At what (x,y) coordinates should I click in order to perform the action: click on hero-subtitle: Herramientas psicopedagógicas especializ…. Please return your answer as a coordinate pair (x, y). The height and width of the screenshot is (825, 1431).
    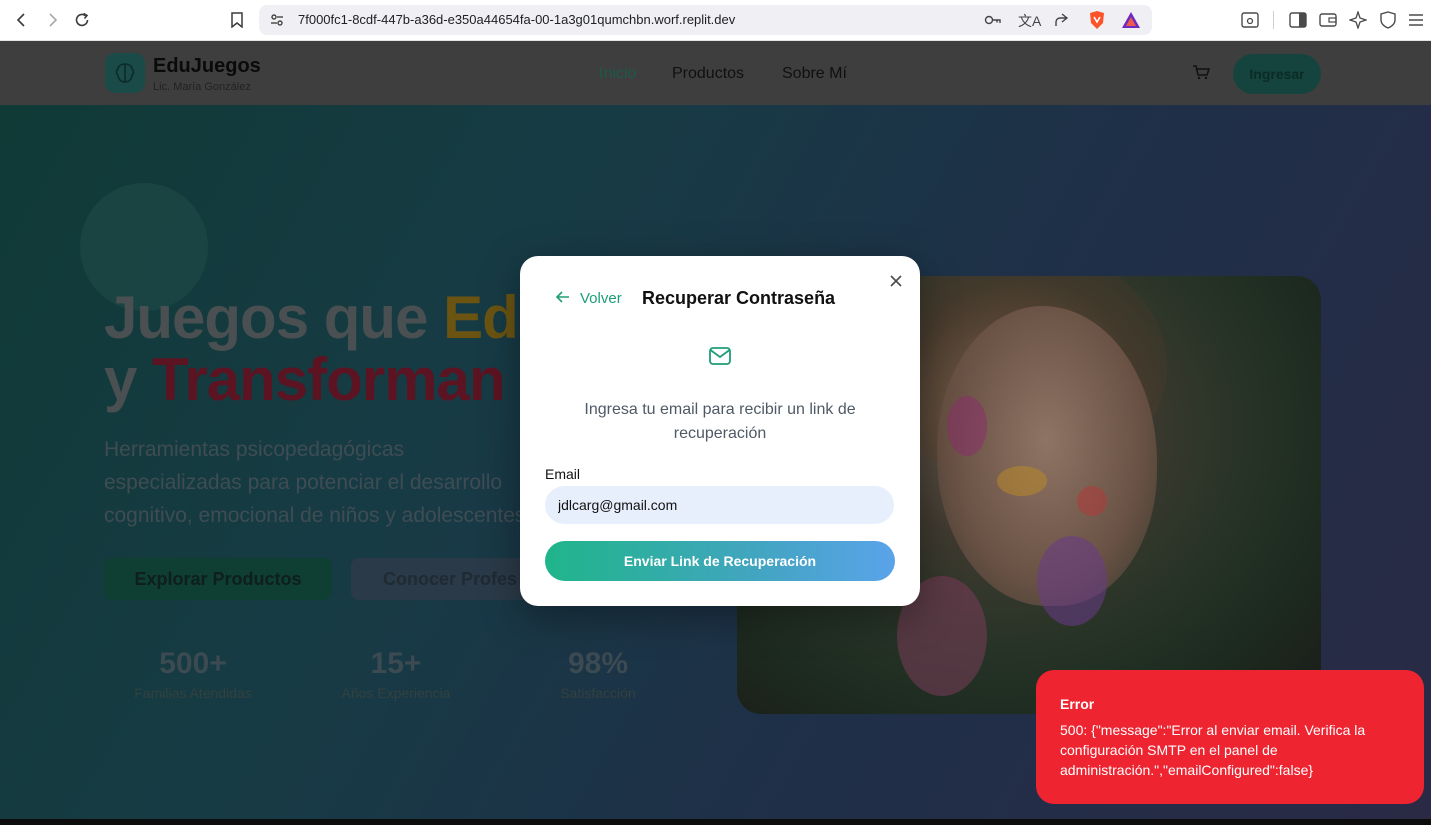
    Looking at the image, I should click on (318, 482).